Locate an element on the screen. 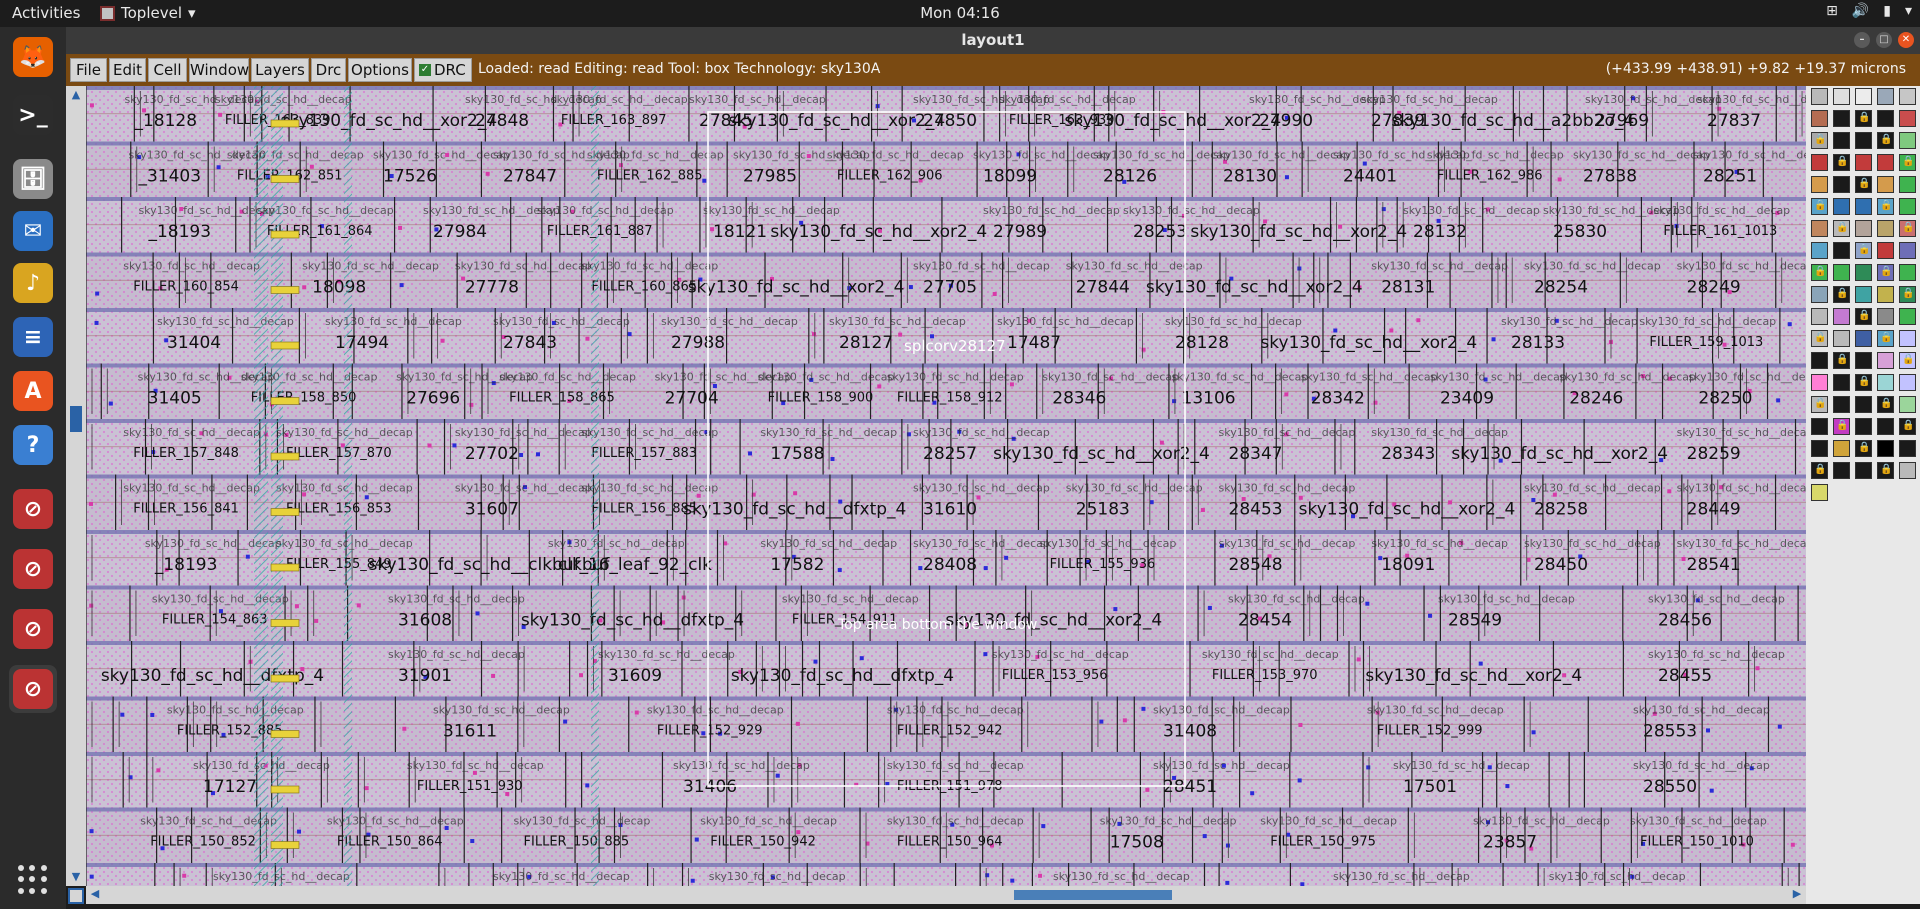 This screenshot has width=1920, height=909. close-icon: ✕ is located at coordinates (1906, 40).